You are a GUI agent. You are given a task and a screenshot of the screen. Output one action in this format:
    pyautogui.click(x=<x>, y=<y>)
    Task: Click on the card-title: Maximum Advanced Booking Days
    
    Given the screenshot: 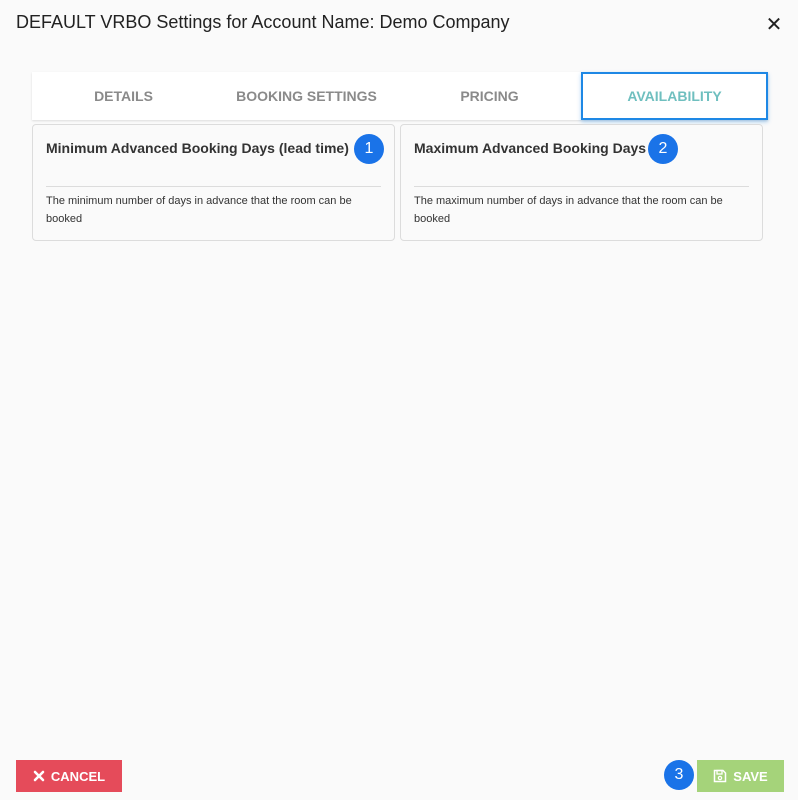 What is the action you would take?
    pyautogui.click(x=530, y=148)
    